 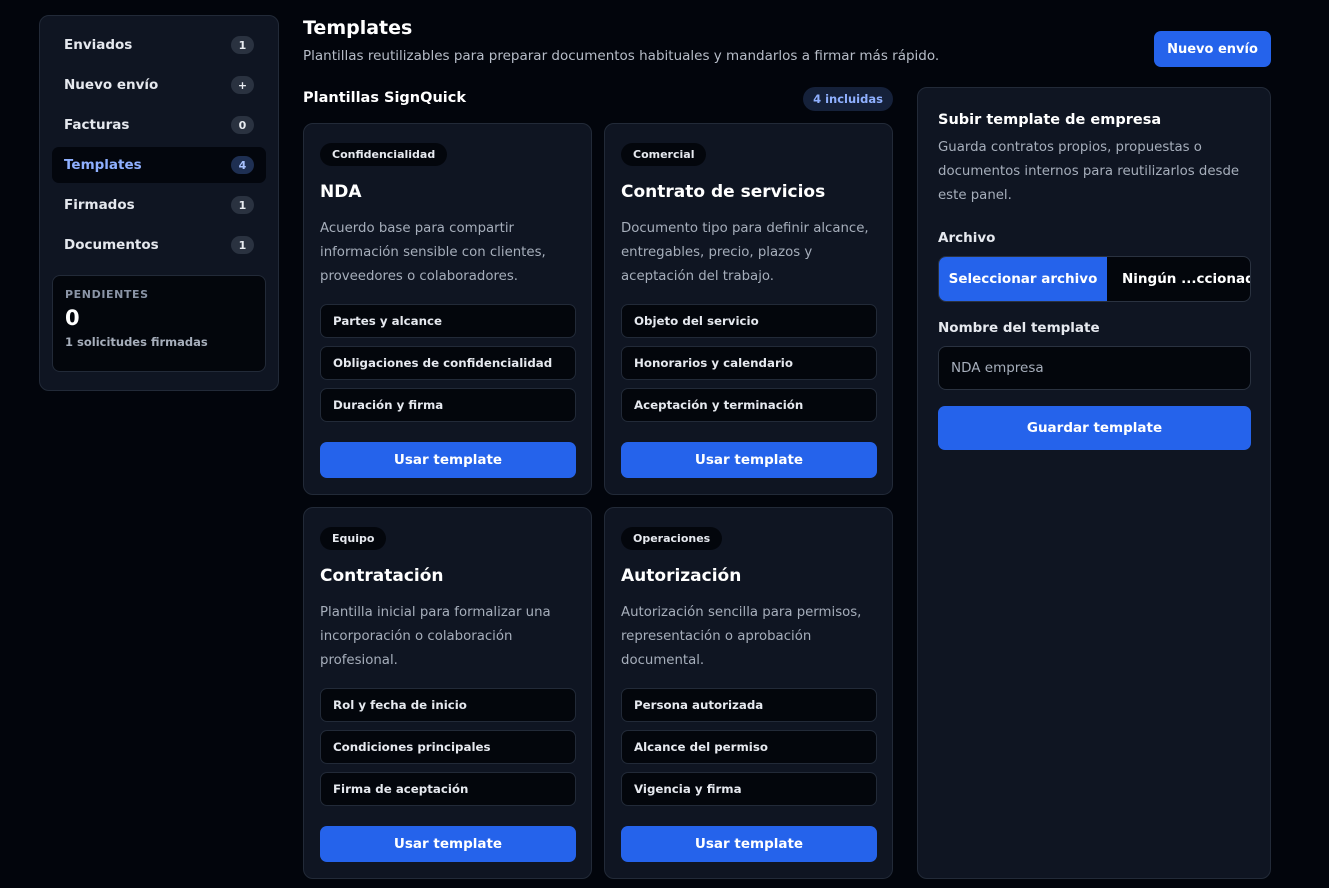 What do you see at coordinates (448, 789) in the screenshot?
I see `list-item: Firma de aceptación` at bounding box center [448, 789].